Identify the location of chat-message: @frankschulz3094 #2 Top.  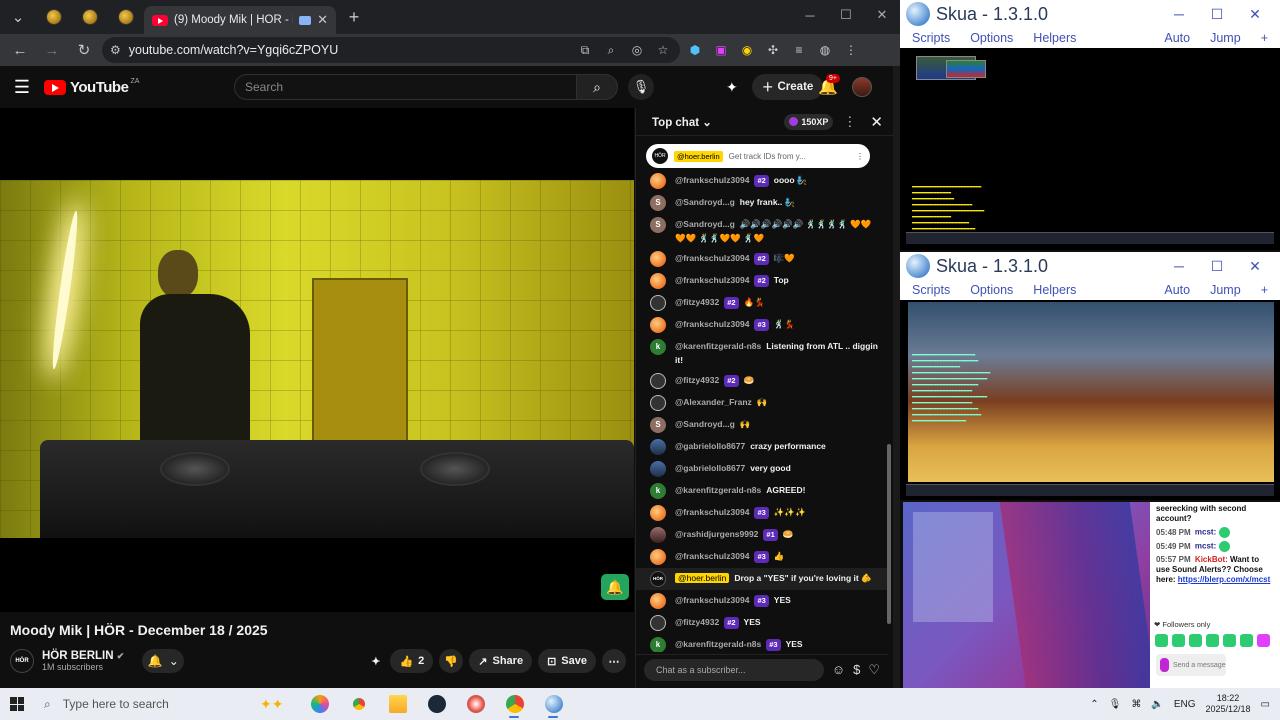
(762, 281).